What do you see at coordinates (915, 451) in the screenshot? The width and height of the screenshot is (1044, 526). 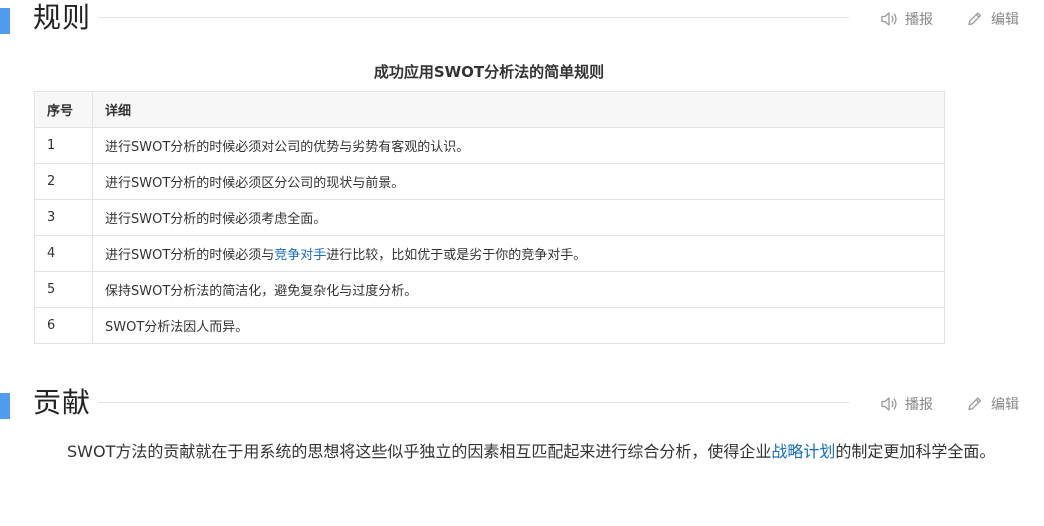 I see `paragraph-text-after: 的制定更加科学全面。` at bounding box center [915, 451].